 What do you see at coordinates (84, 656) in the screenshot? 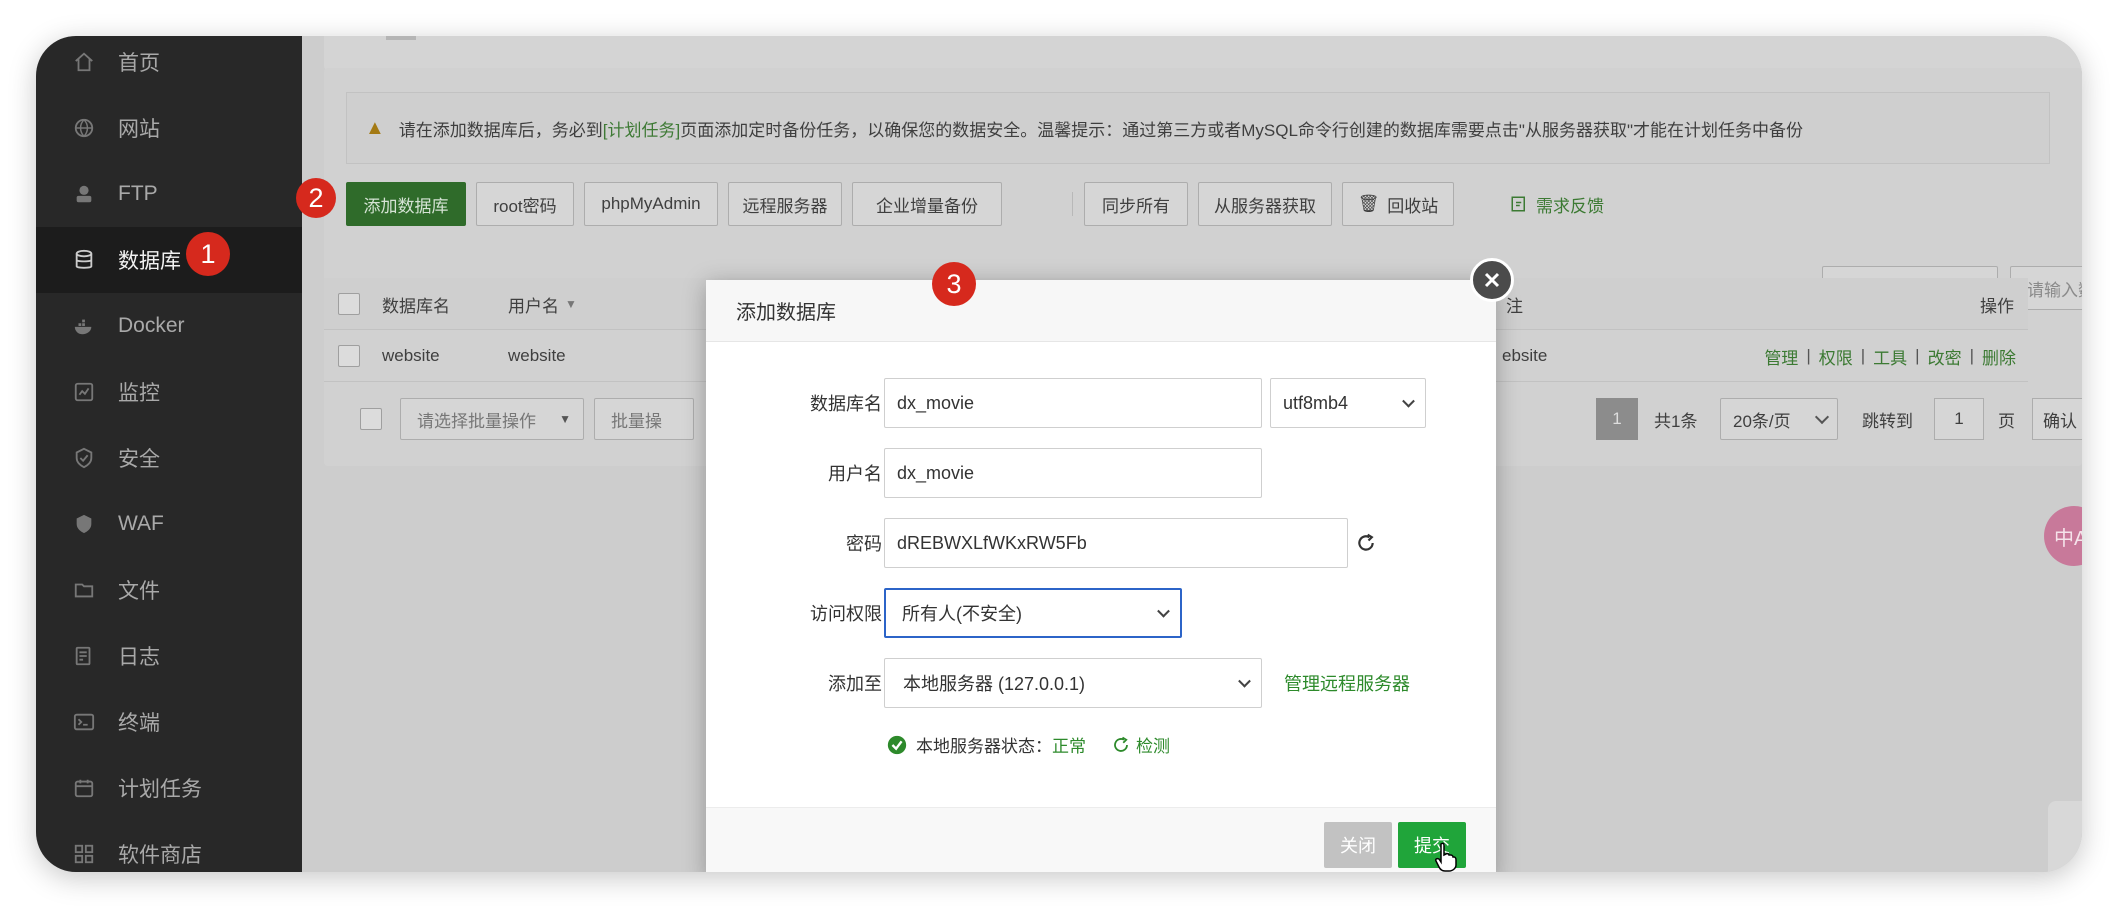
I see `log-icon` at bounding box center [84, 656].